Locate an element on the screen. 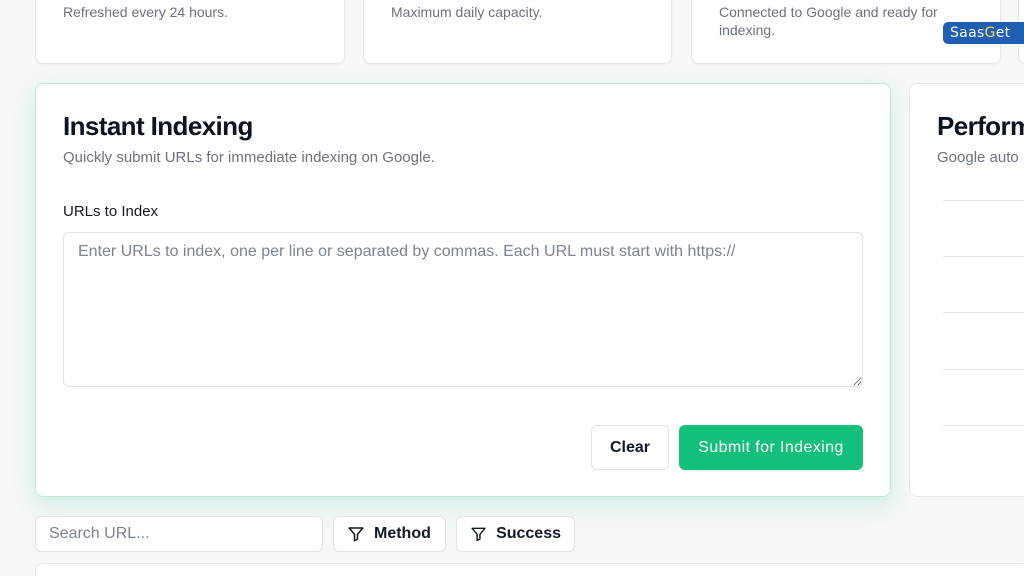 The width and height of the screenshot is (1024, 576). panel-title: Instant Indexing is located at coordinates (158, 126).